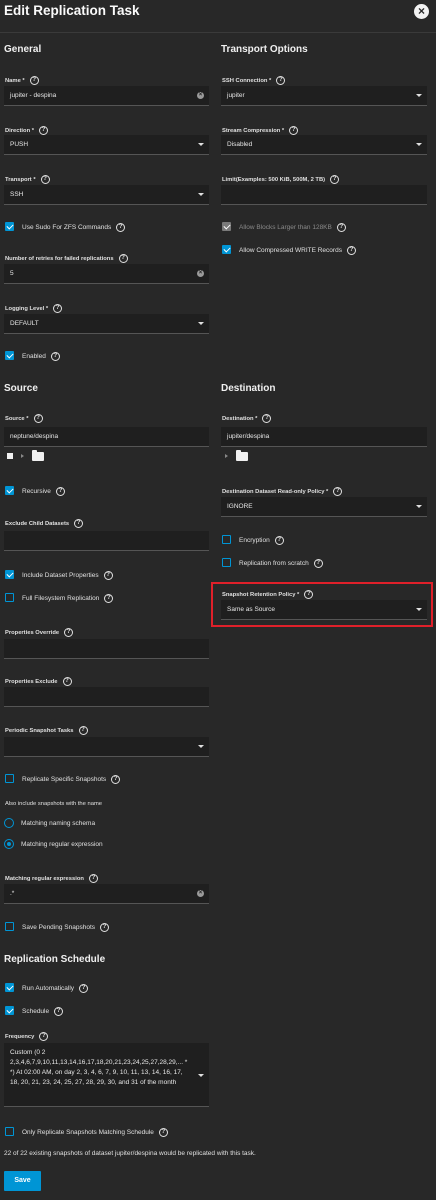  I want to click on large-blocks-checkbox, so click(226, 226).